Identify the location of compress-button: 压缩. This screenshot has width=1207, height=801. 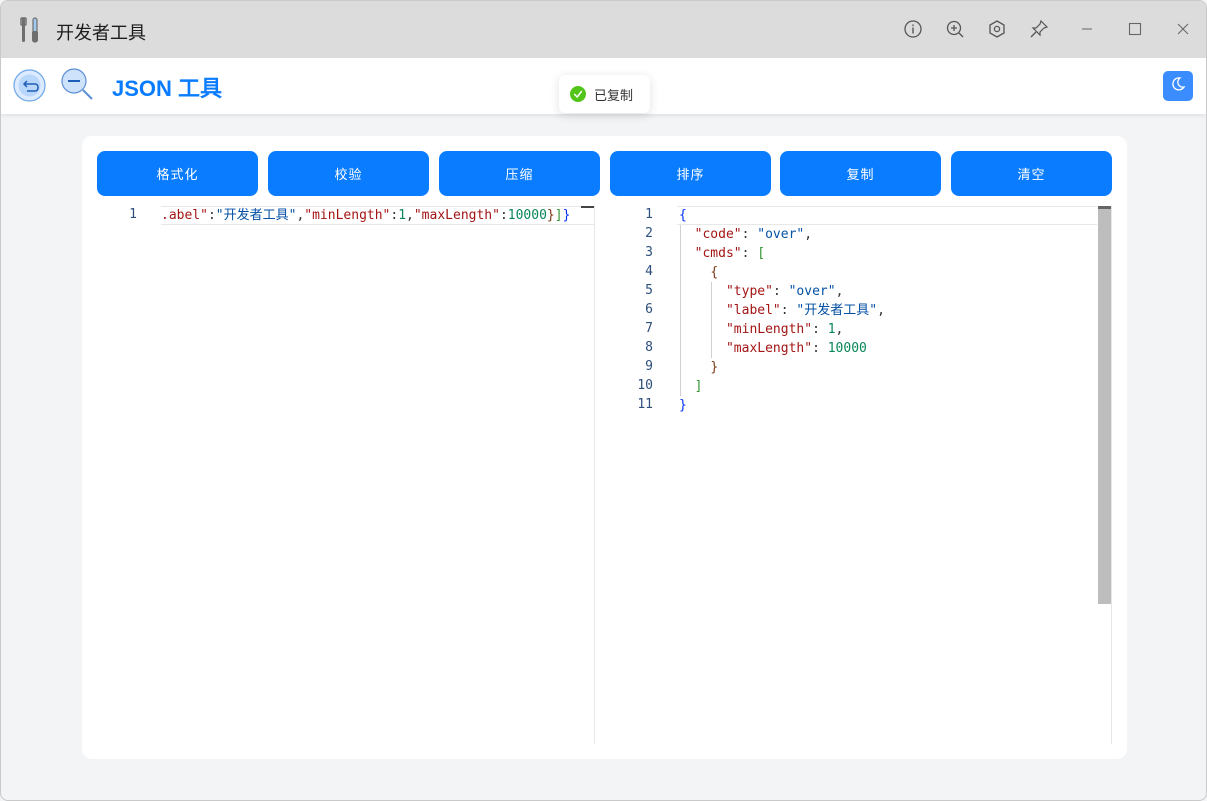
(519, 173).